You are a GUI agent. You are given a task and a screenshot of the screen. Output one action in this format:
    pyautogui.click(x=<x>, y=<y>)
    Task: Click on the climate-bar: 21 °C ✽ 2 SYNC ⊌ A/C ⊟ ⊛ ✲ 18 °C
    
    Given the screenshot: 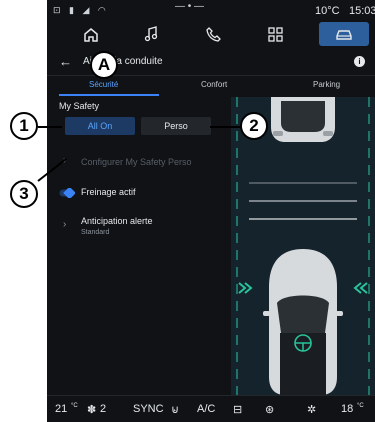 What is the action you would take?
    pyautogui.click(x=211, y=408)
    